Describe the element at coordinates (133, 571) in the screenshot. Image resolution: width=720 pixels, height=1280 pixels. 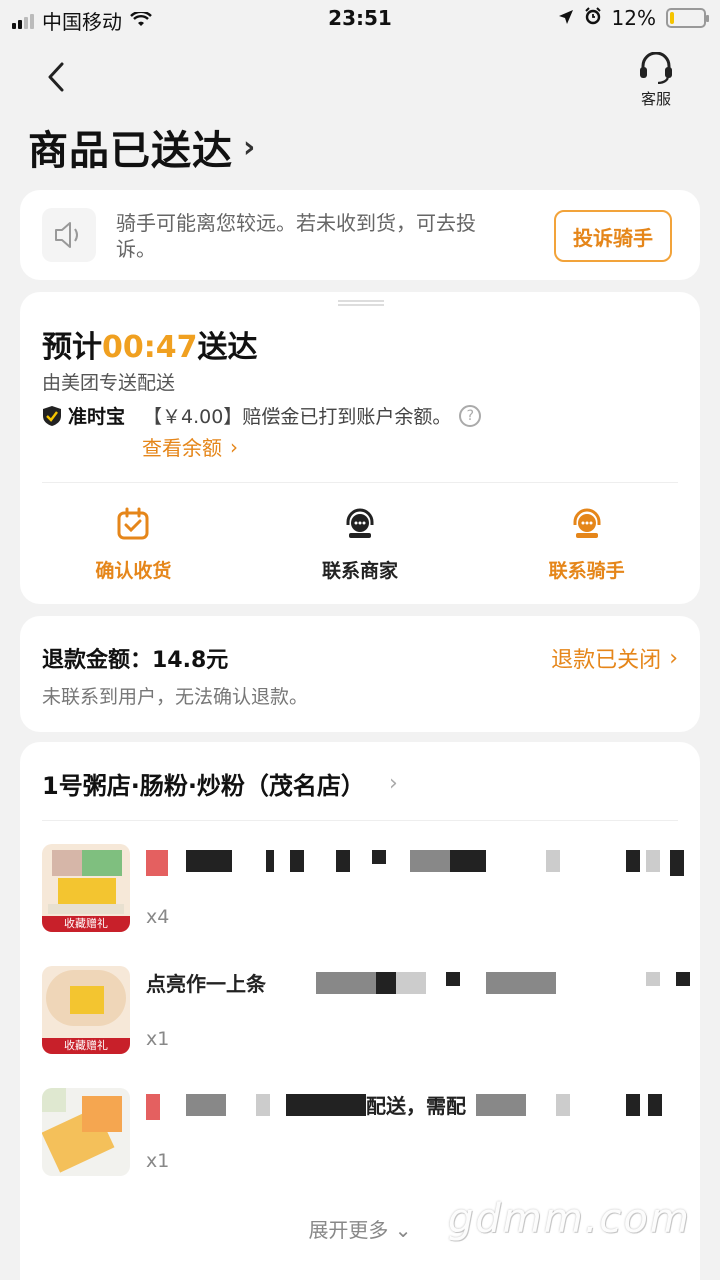
I see `confirm-receipt-label: 确认收货` at that location.